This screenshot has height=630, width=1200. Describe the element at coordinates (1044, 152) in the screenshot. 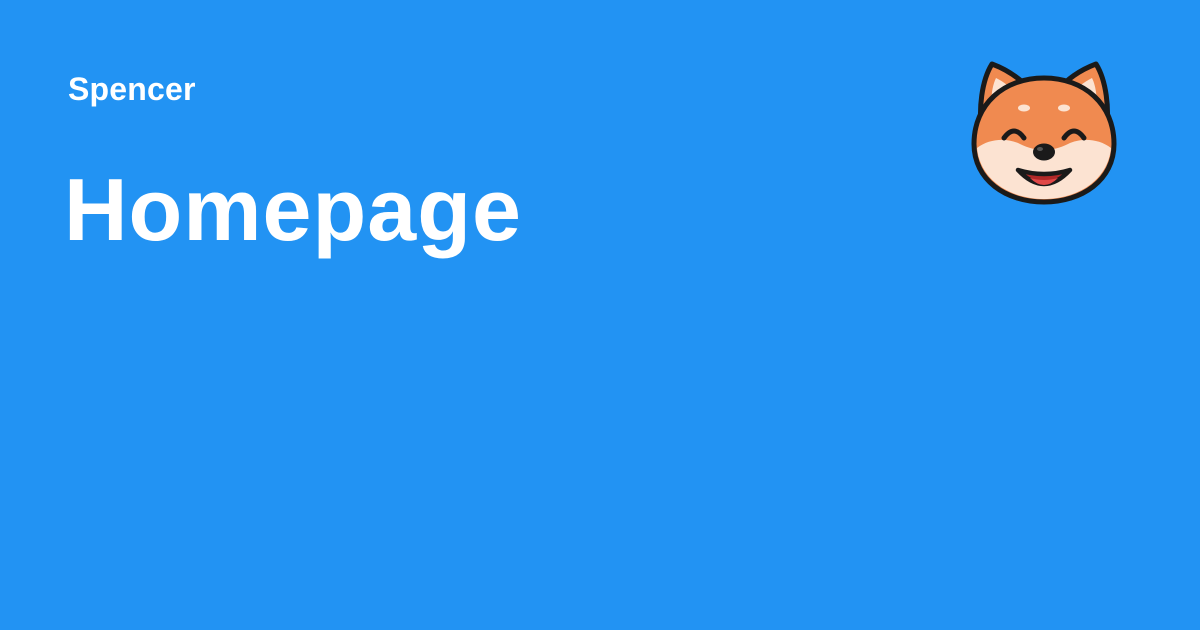

I see `nose` at that location.